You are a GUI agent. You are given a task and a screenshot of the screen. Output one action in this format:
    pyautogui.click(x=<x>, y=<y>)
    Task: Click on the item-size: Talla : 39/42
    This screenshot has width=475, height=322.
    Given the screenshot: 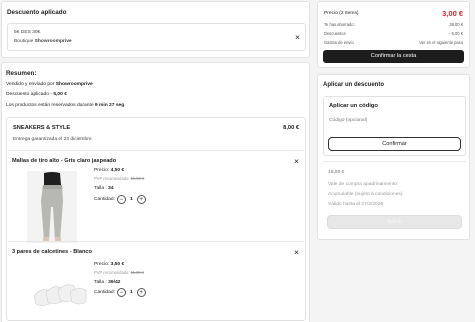 What is the action you would take?
    pyautogui.click(x=107, y=282)
    